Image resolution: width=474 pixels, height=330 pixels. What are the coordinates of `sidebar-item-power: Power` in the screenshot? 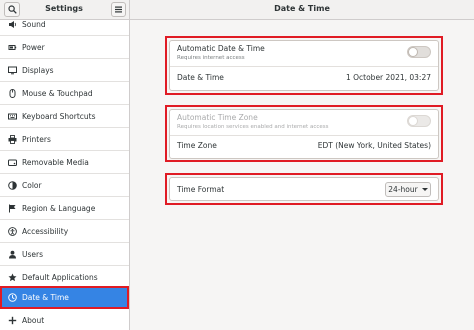 It's located at (64, 47).